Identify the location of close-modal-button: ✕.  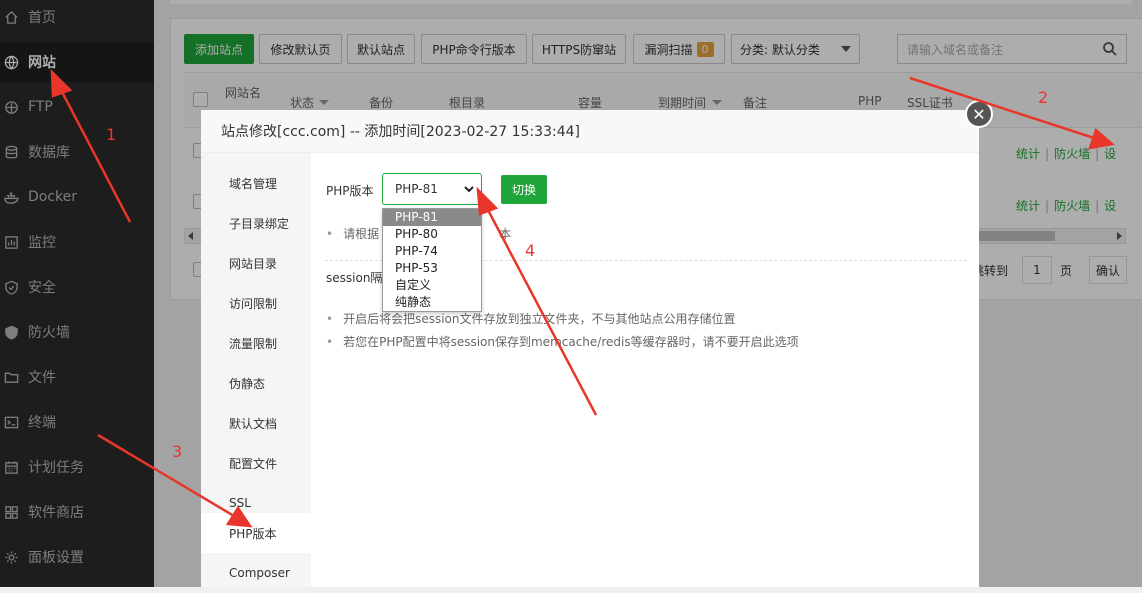
(979, 114).